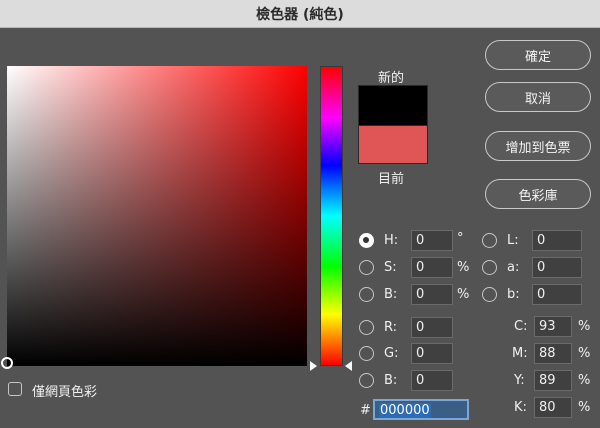 The height and width of the screenshot is (428, 600). Describe the element at coordinates (557, 294) in the screenshot. I see `lab-b-input: 0` at that location.